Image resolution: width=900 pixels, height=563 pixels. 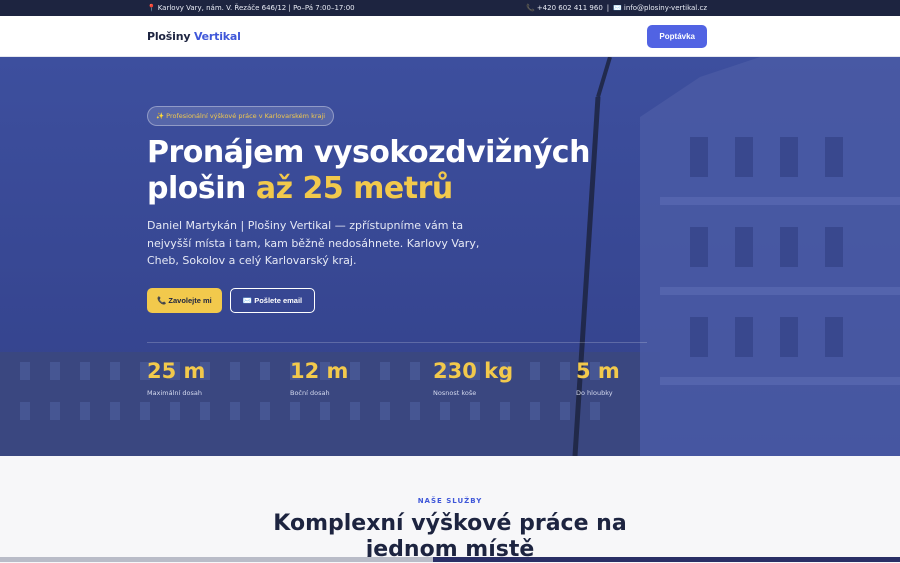 I want to click on logo-text-main: Plošiny, so click(x=169, y=36).